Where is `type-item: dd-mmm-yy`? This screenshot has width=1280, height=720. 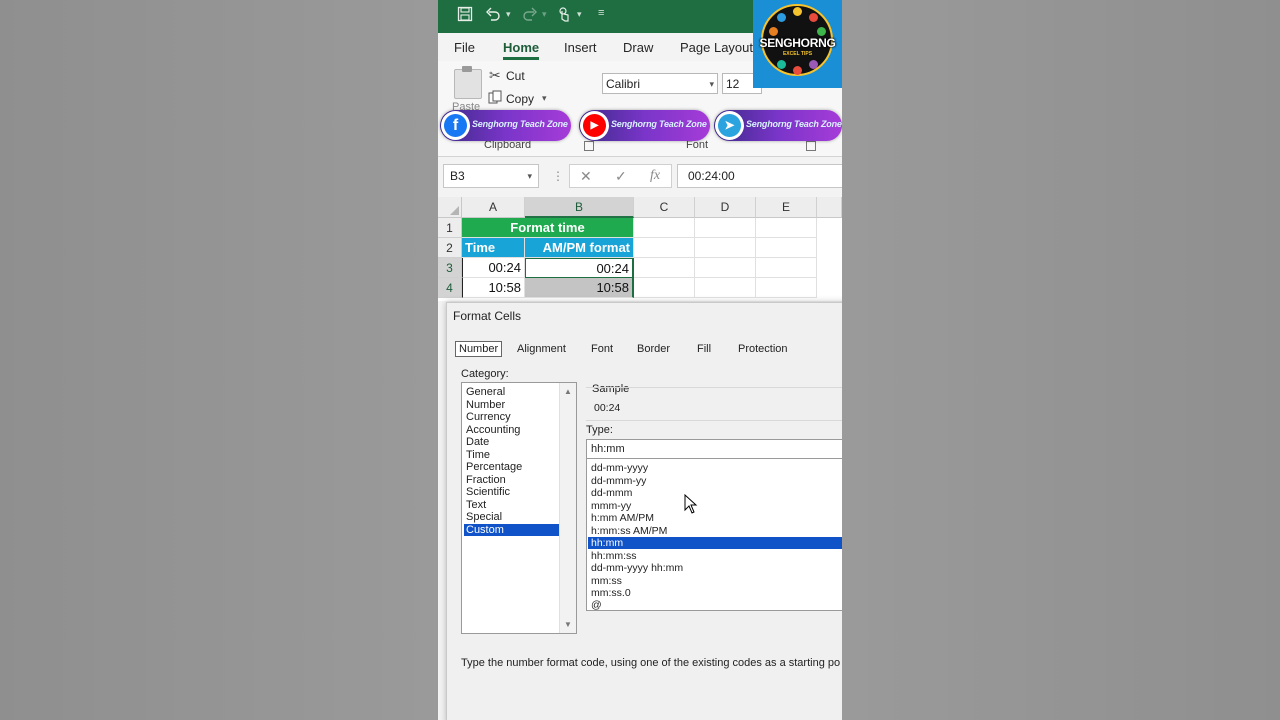
type-item: dd-mmm-yy is located at coordinates (715, 481).